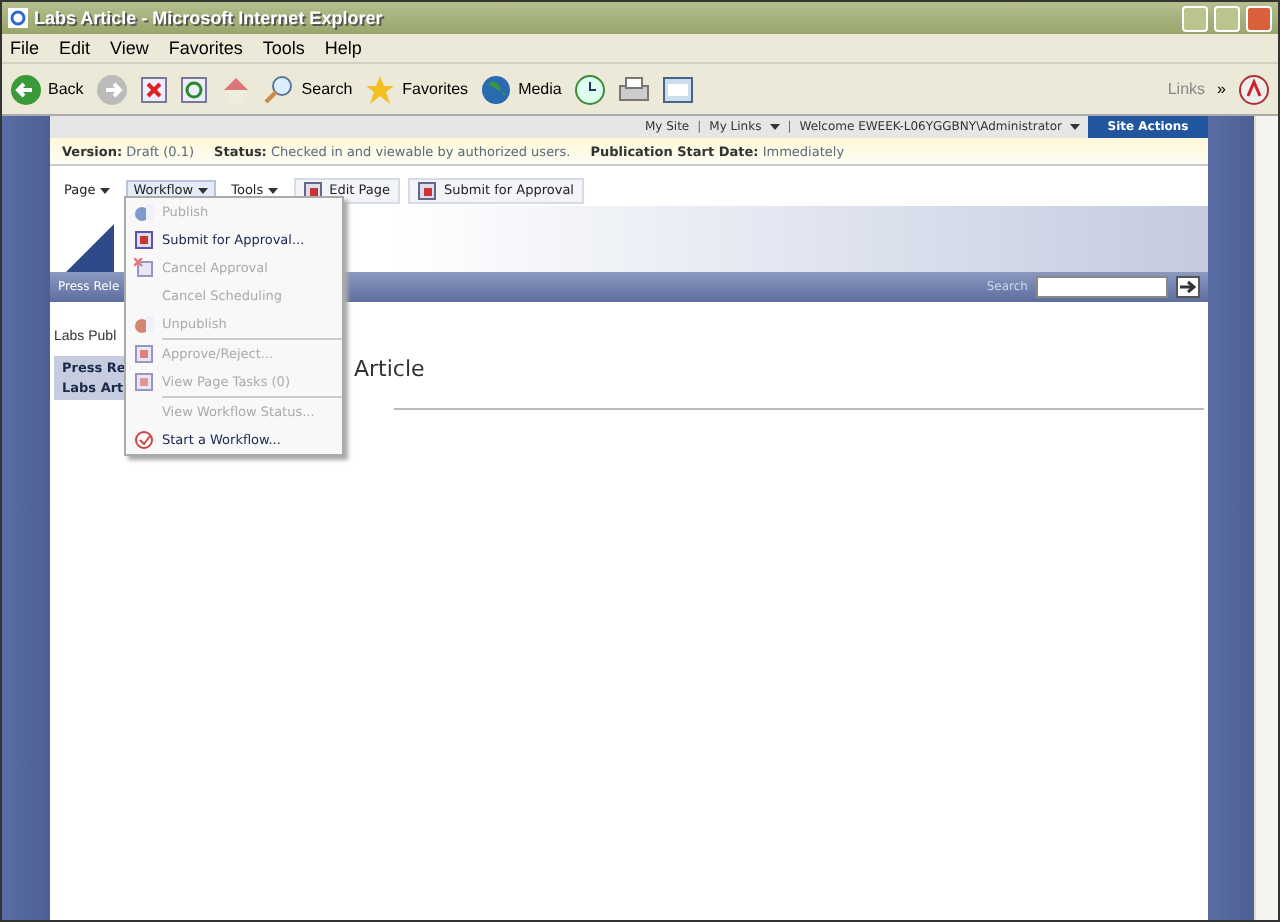  Describe the element at coordinates (205, 48) in the screenshot. I see `menu-item: Favorites` at that location.